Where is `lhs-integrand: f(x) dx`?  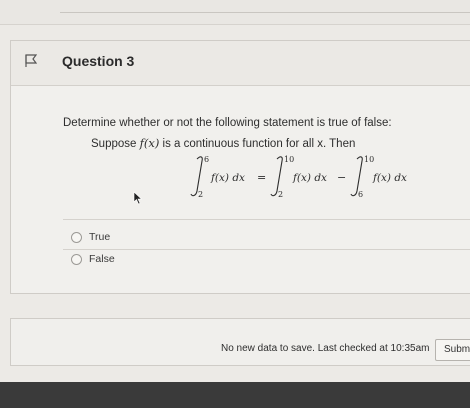
lhs-integrand: f(x) dx is located at coordinates (227, 178).